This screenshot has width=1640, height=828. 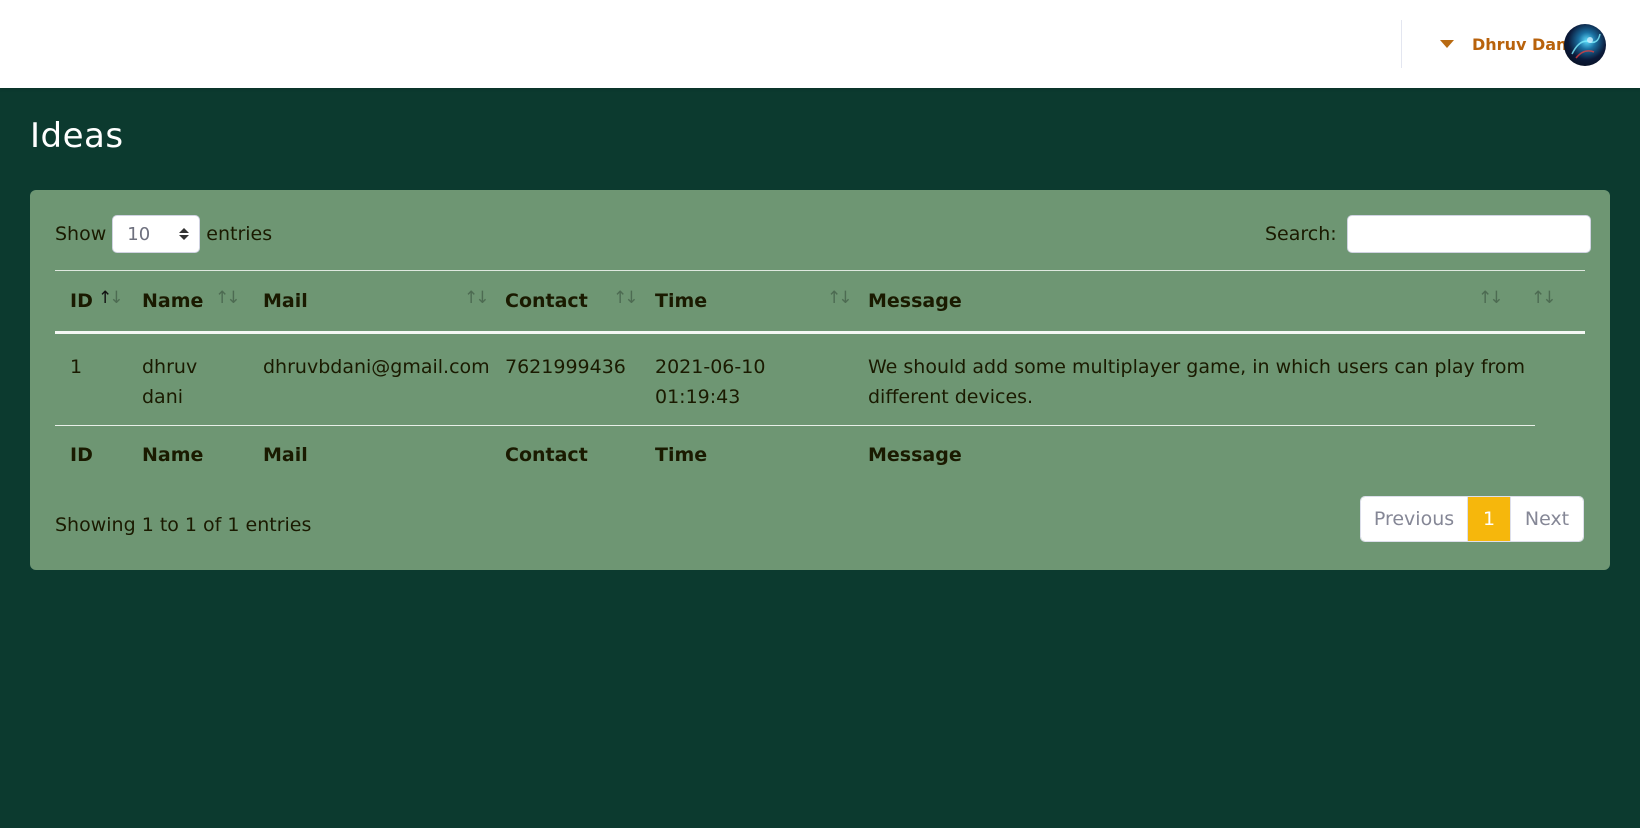 I want to click on pagination: Previous 1 Next, so click(x=1472, y=519).